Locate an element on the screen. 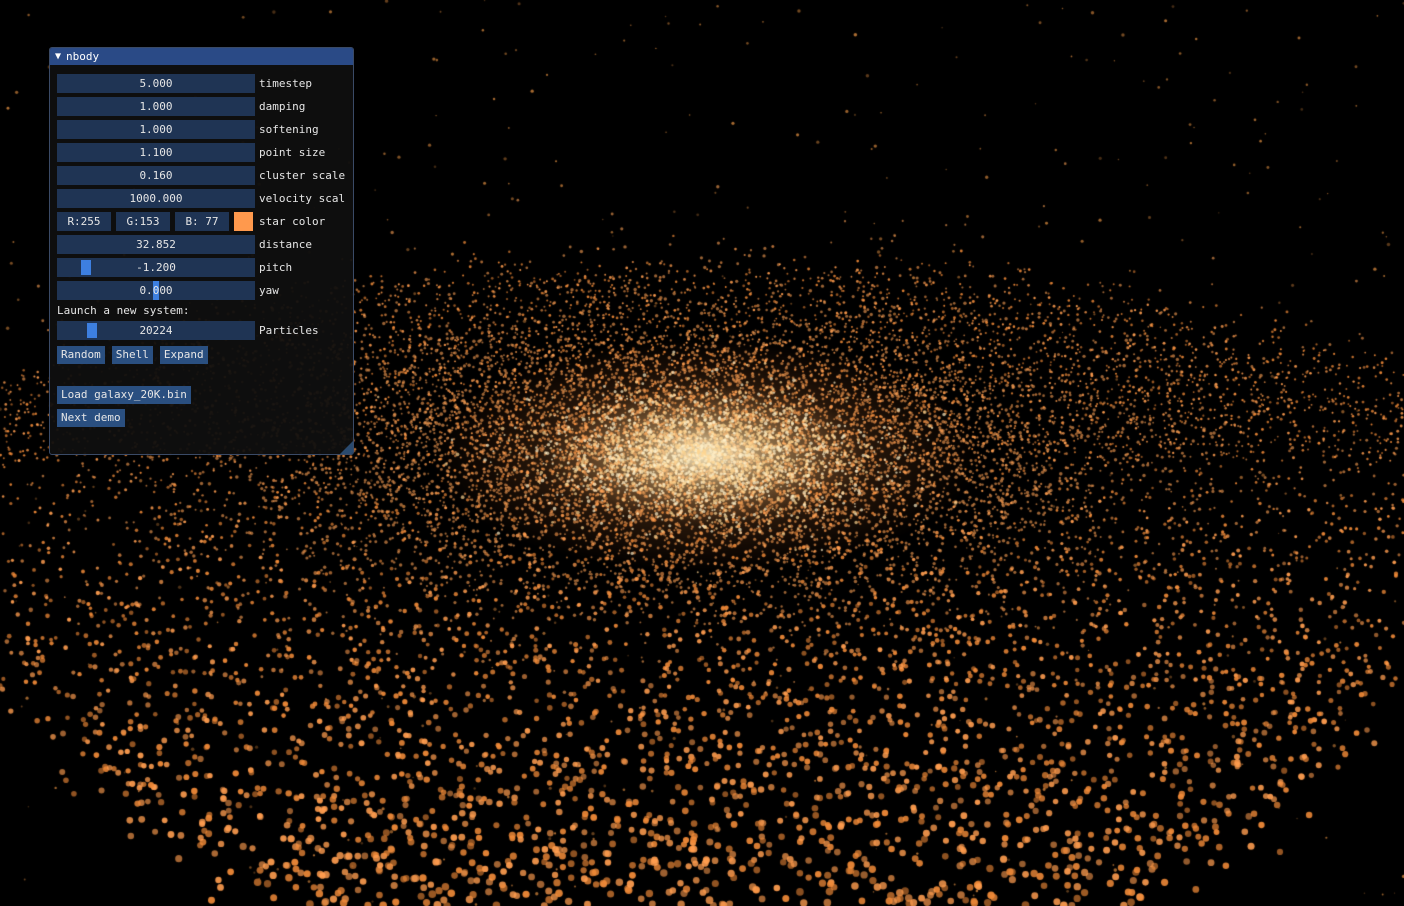  yaw-slider: 0.000 is located at coordinates (156, 290).